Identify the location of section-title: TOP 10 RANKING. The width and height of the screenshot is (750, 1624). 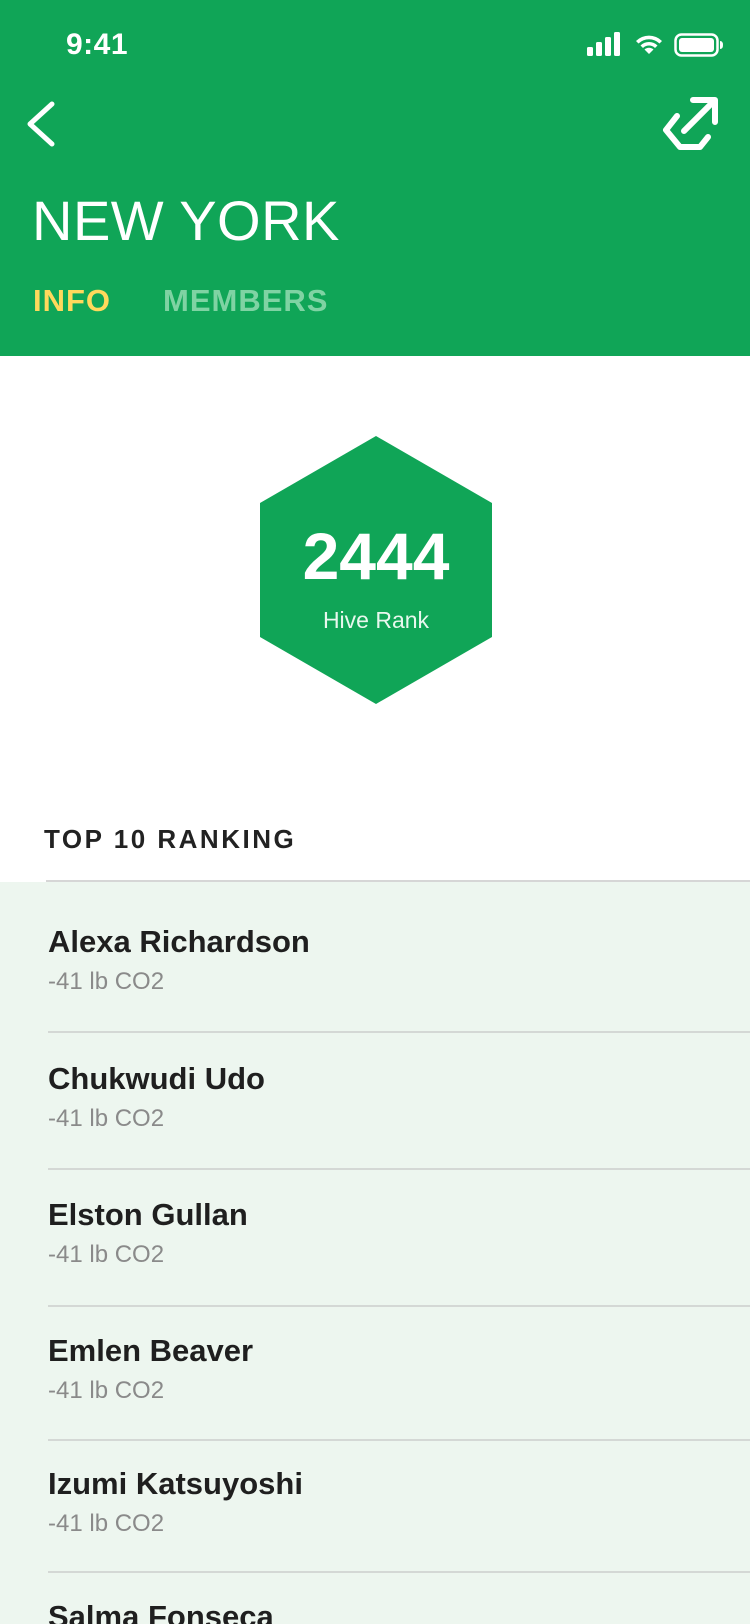
(170, 839).